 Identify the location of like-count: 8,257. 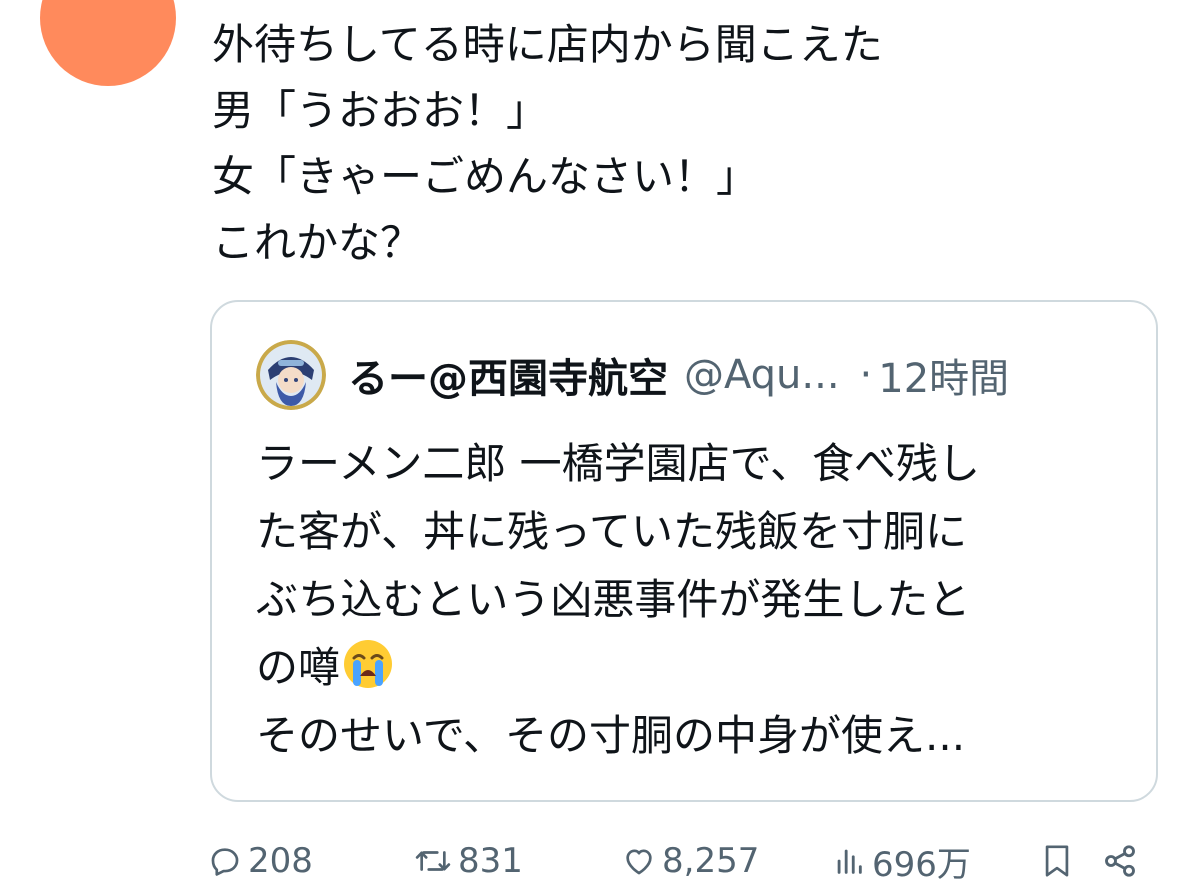
(711, 861).